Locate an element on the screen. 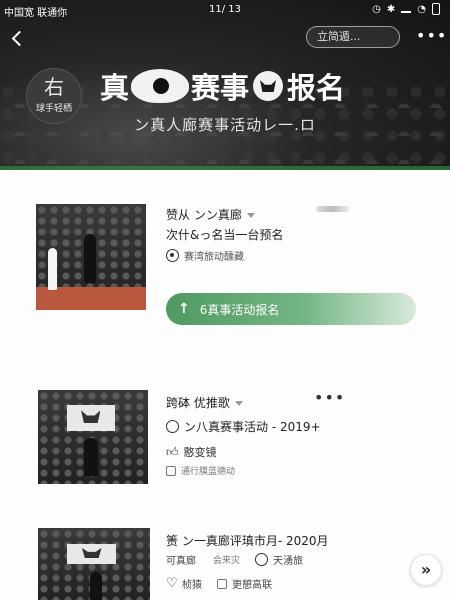 Image resolution: width=450 pixels, height=600 pixels. arrow-up-icon: ↑ is located at coordinates (184, 309).